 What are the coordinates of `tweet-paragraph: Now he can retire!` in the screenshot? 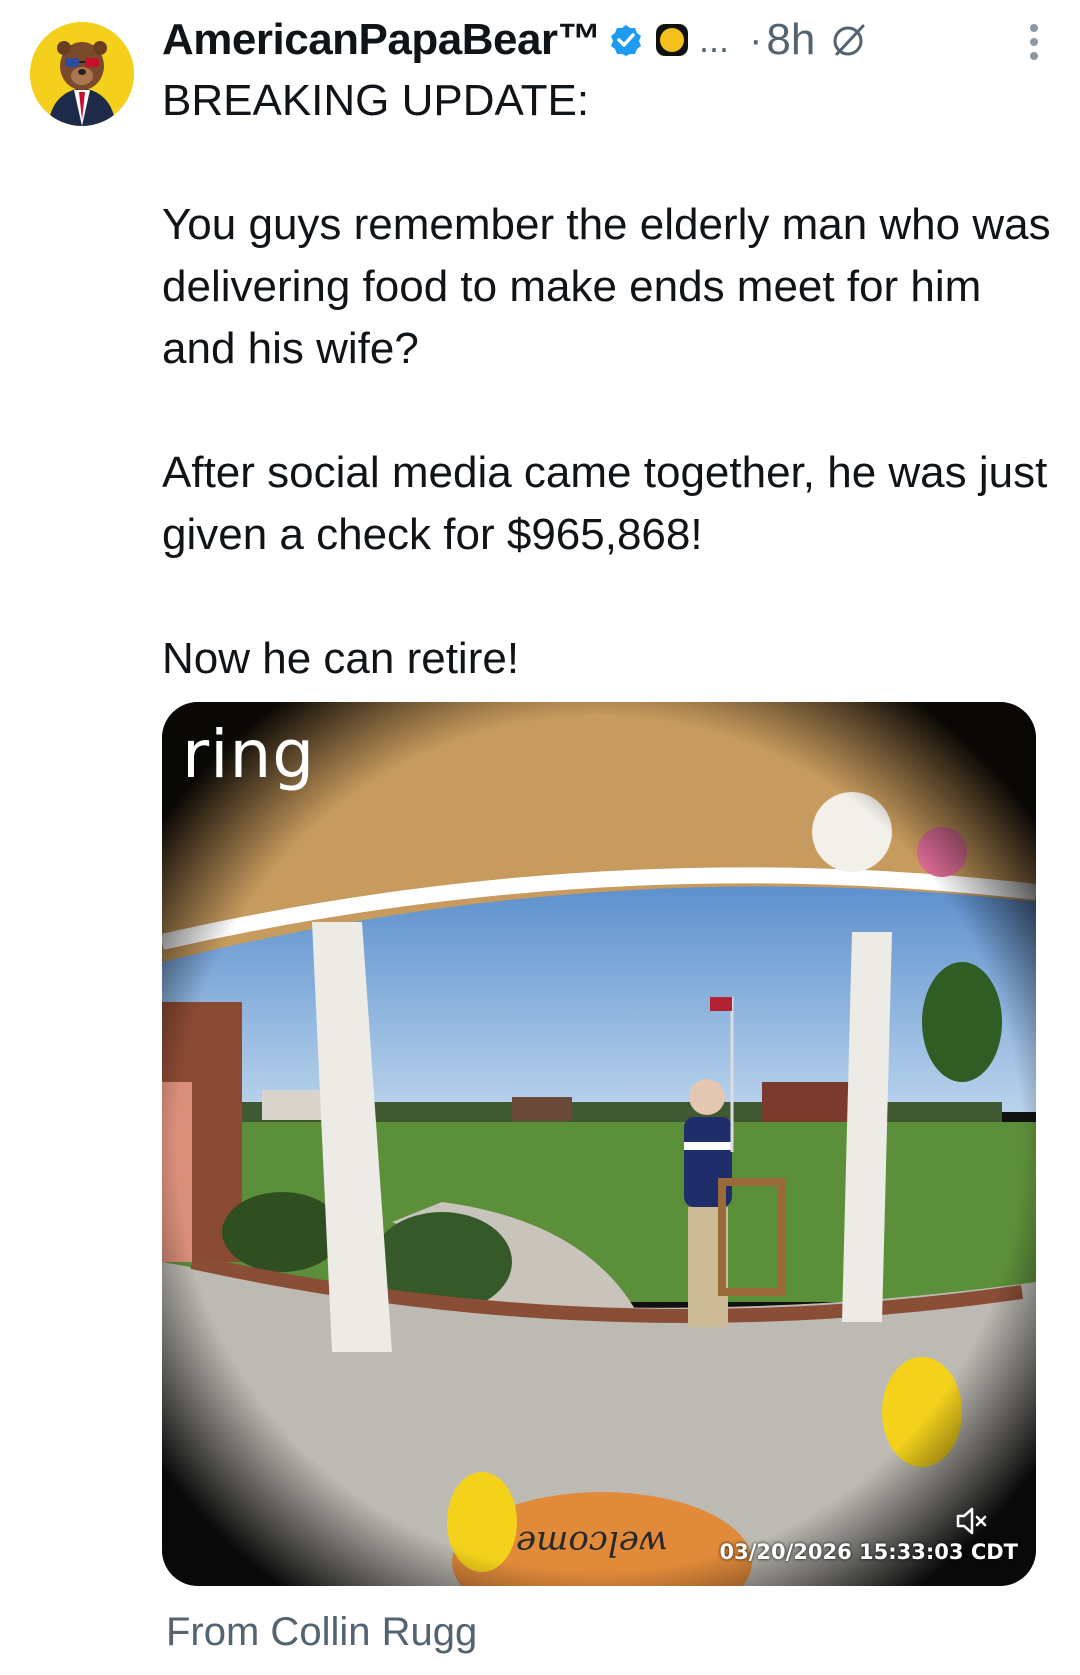 It's located at (341, 658).